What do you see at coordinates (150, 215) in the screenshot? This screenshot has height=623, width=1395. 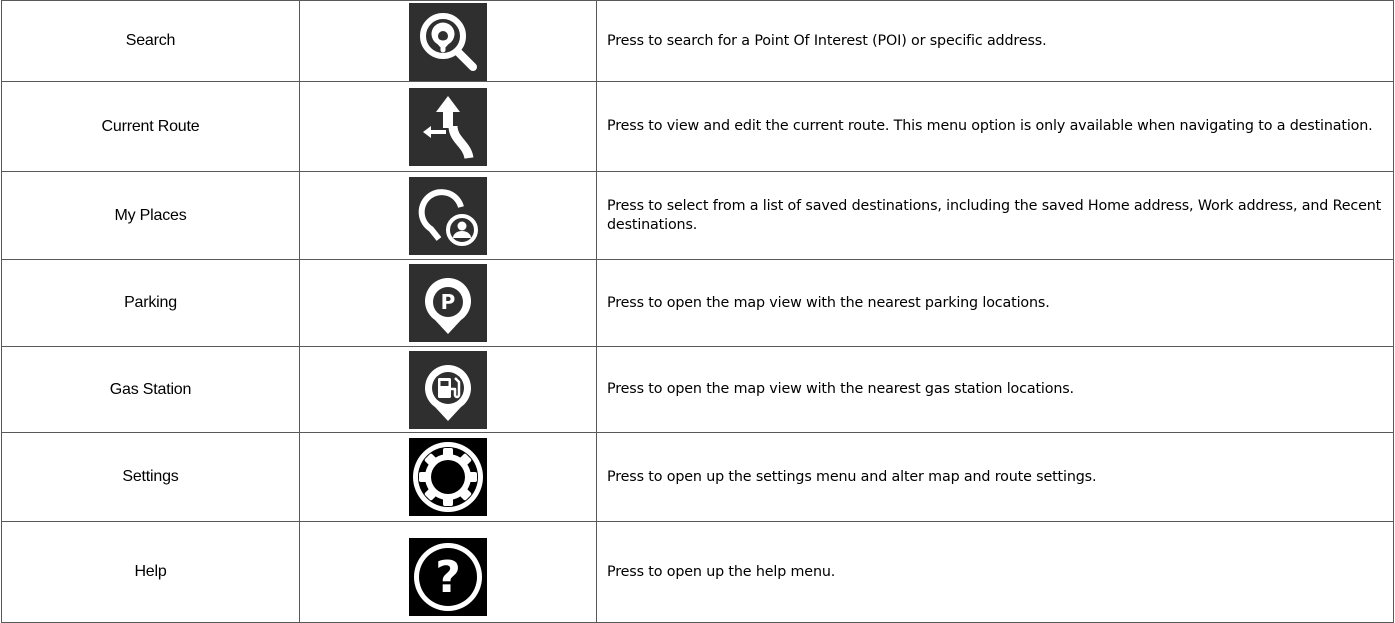 I see `option-name: My Places` at bounding box center [150, 215].